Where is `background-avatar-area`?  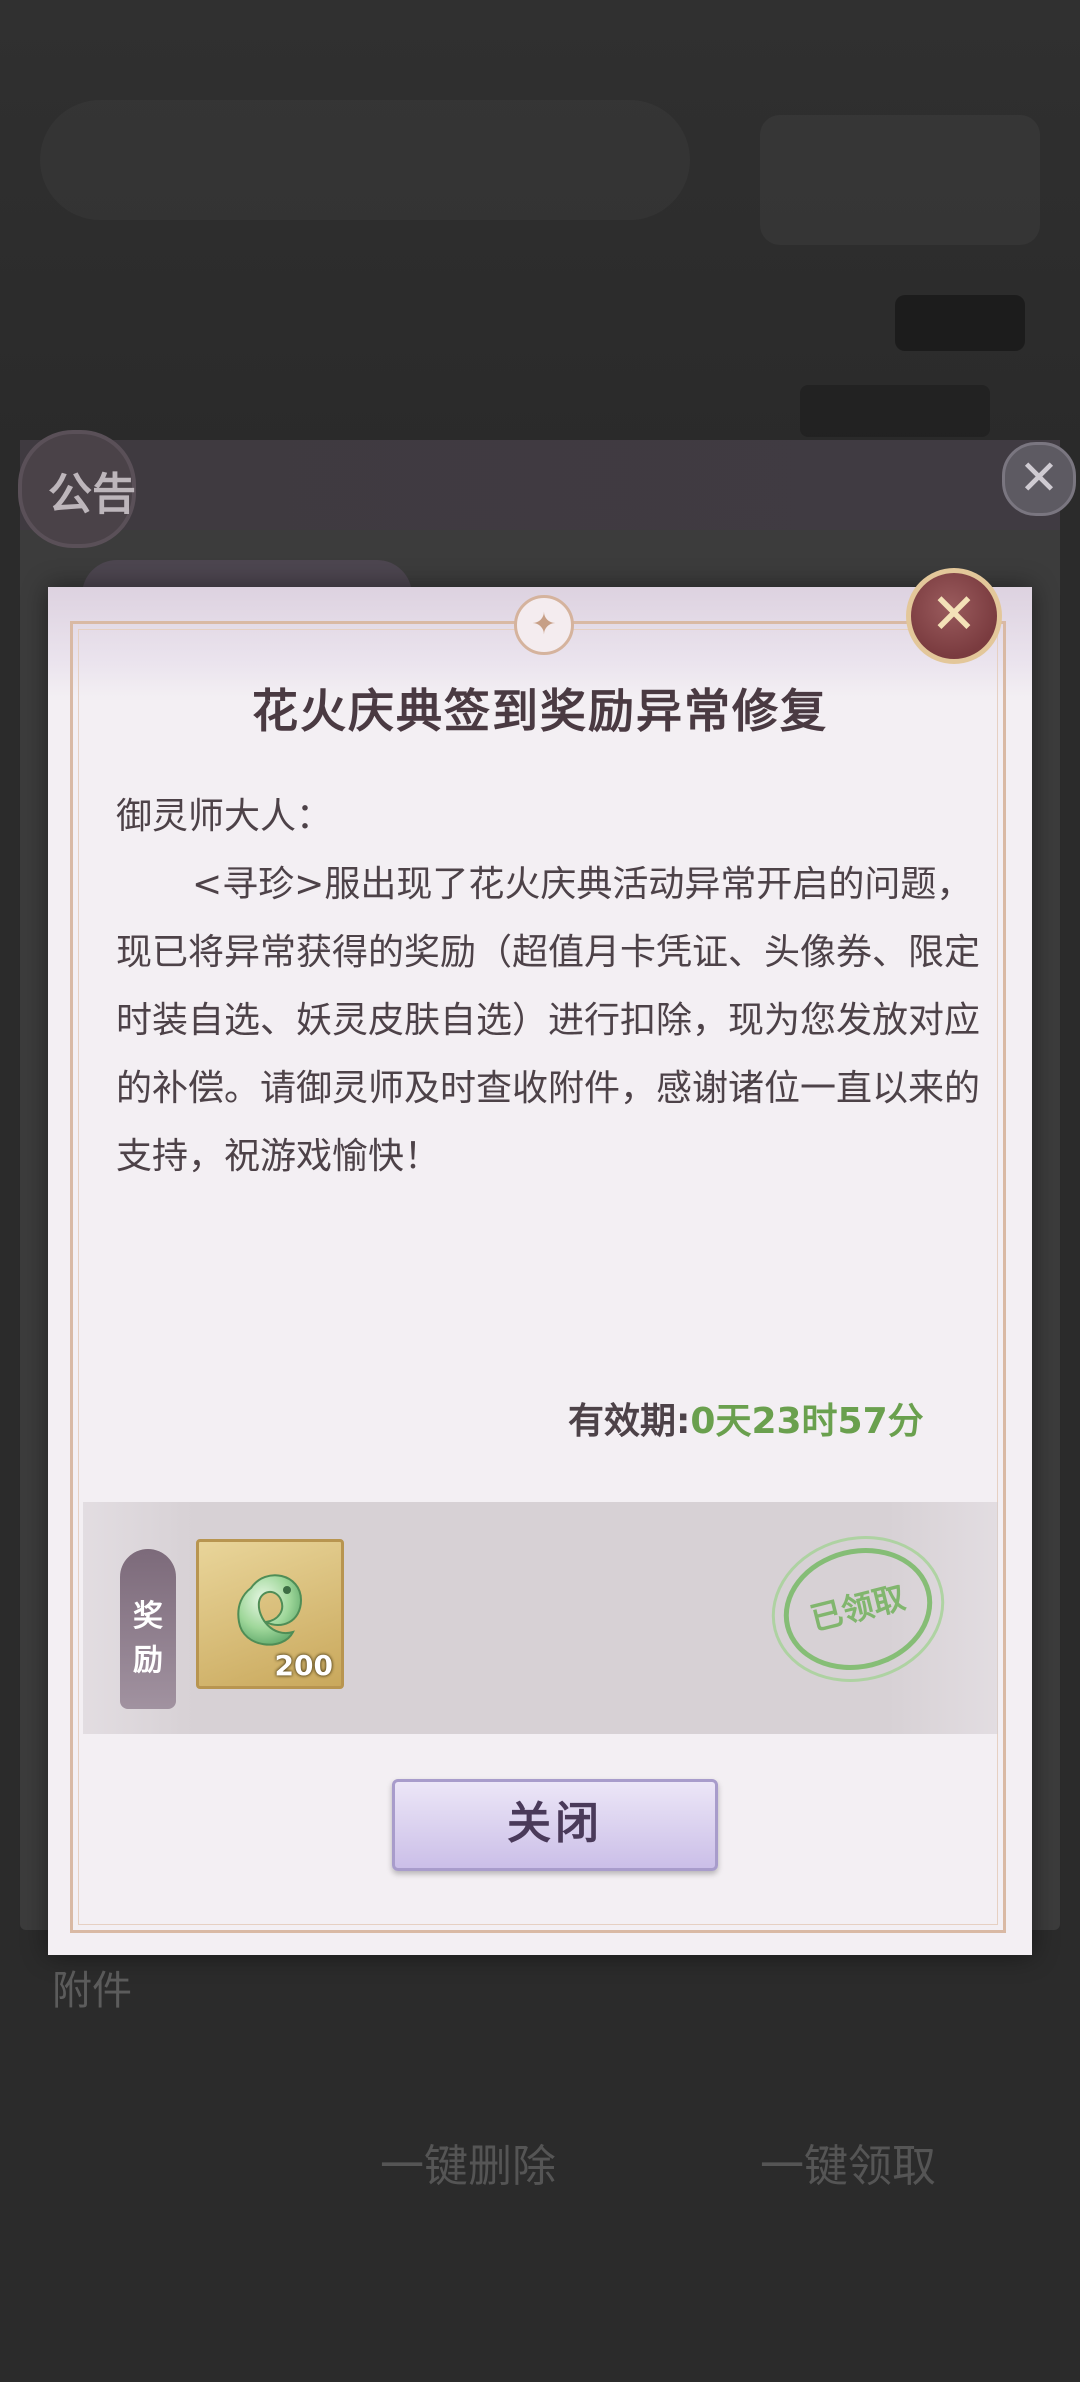
background-avatar-area is located at coordinates (900, 180).